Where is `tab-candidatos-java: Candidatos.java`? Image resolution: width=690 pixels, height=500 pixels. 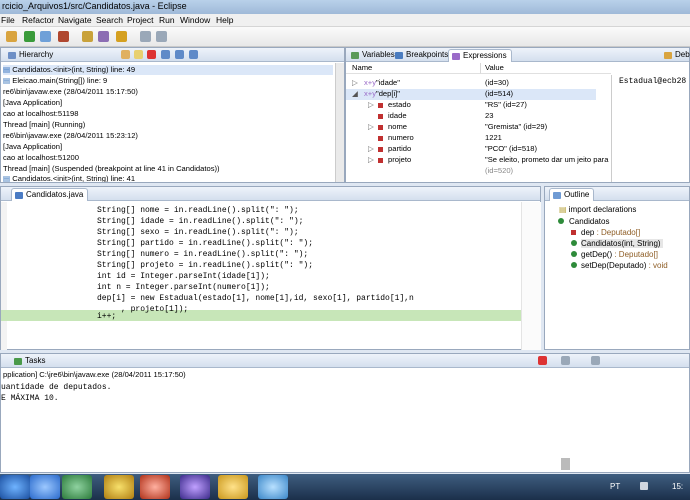
tab-candidatos-java: Candidatos.java is located at coordinates (50, 194).